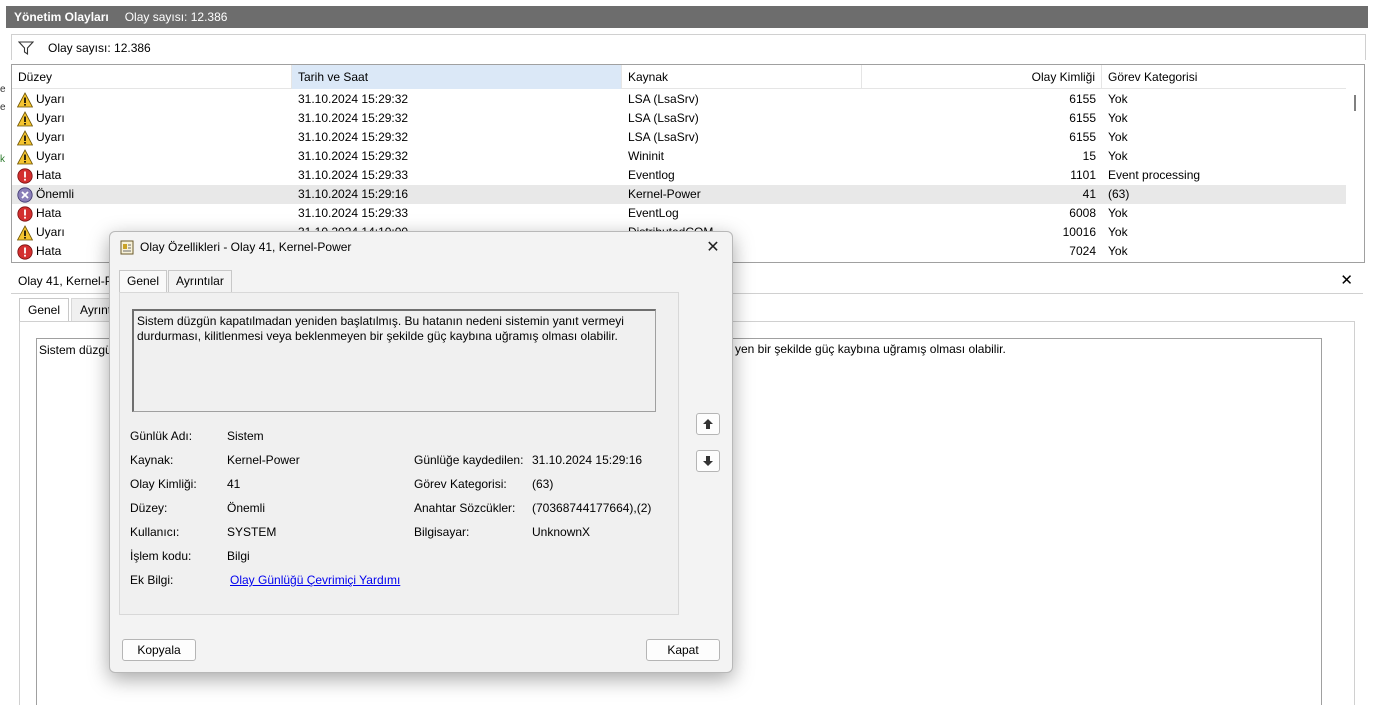 The height and width of the screenshot is (705, 1374). I want to click on event-source: Eventlog, so click(651, 175).